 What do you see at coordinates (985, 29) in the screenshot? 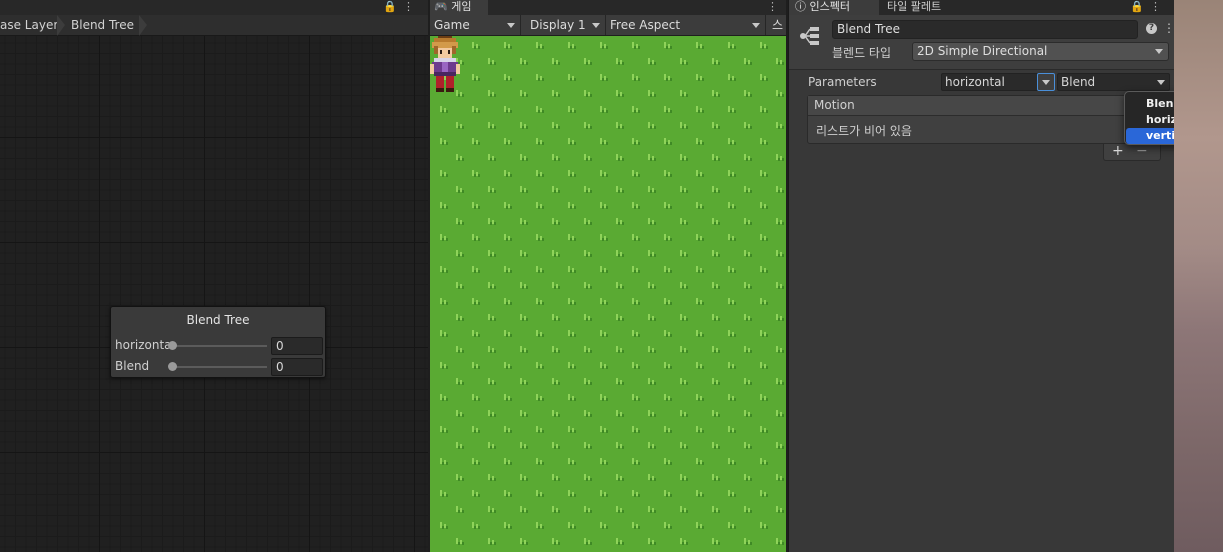
I see `asset-name-field: Blend Tree` at bounding box center [985, 29].